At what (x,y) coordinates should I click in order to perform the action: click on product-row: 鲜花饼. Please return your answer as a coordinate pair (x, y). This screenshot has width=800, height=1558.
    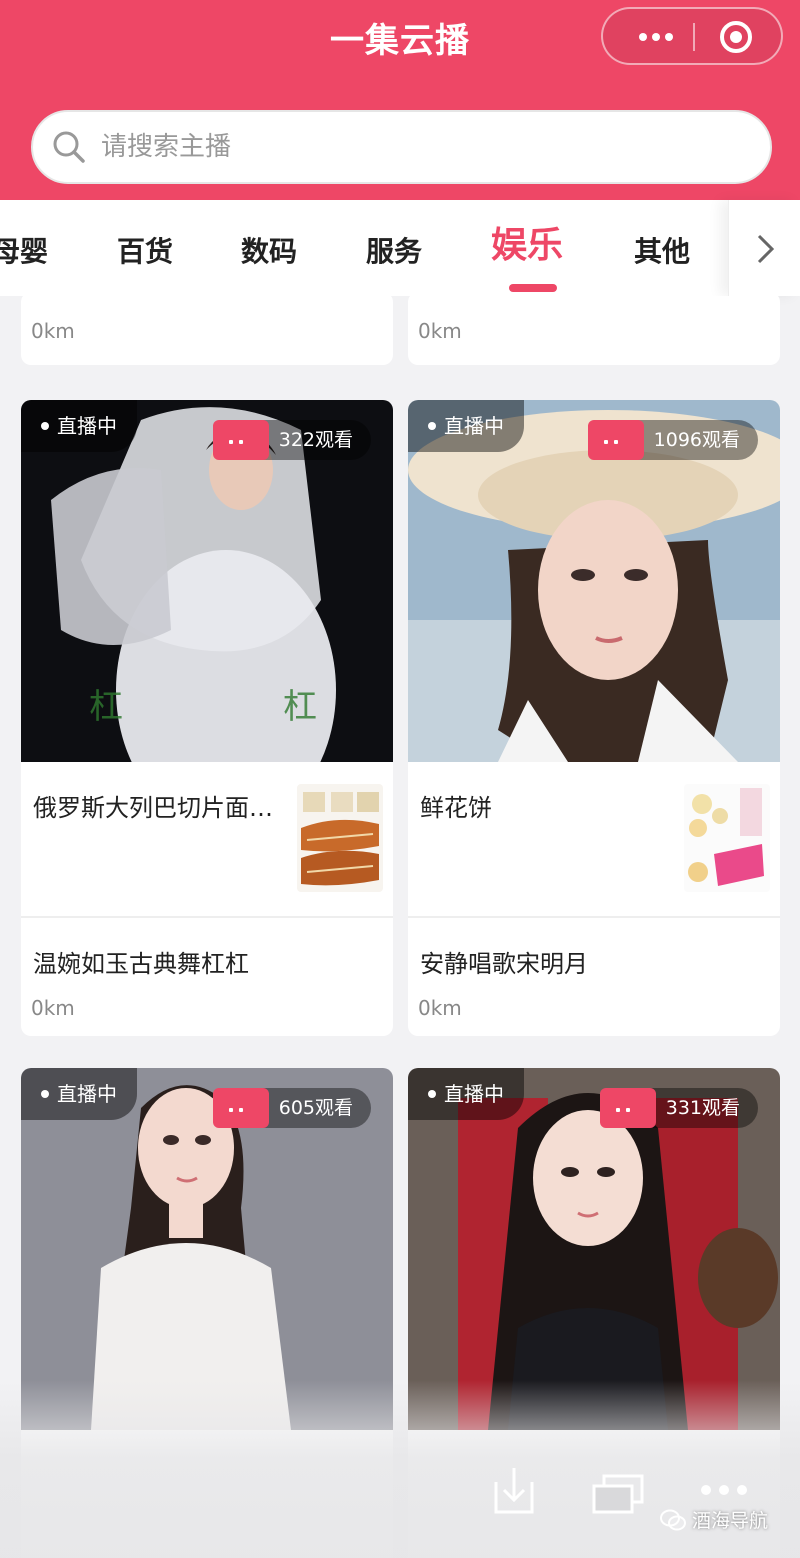
    Looking at the image, I should click on (594, 839).